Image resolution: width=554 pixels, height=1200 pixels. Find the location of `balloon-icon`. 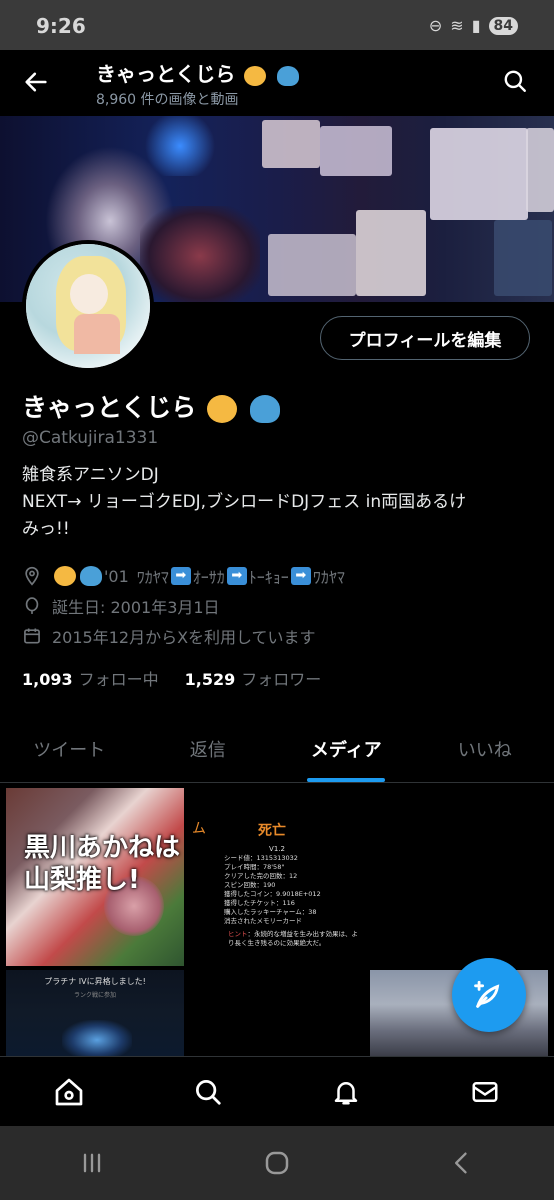

balloon-icon is located at coordinates (32, 605).